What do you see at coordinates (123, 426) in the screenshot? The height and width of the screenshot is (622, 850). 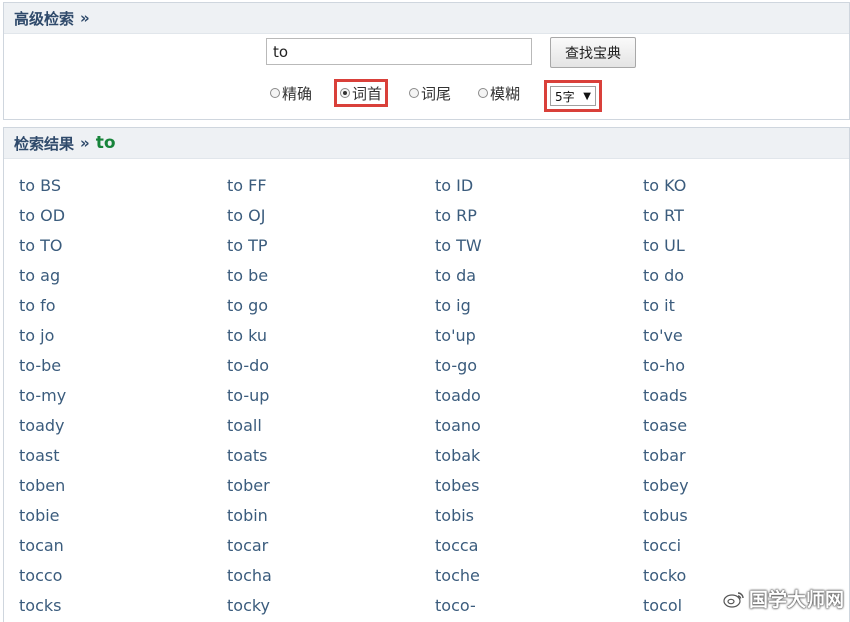 I see `result-word-link: toady` at bounding box center [123, 426].